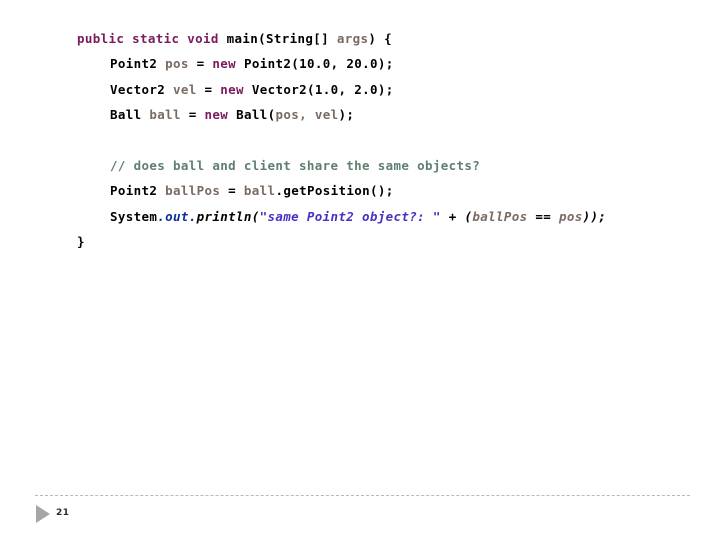 The height and width of the screenshot is (540, 720). Describe the element at coordinates (456, 216) in the screenshot. I see `concat-op: + (` at that location.